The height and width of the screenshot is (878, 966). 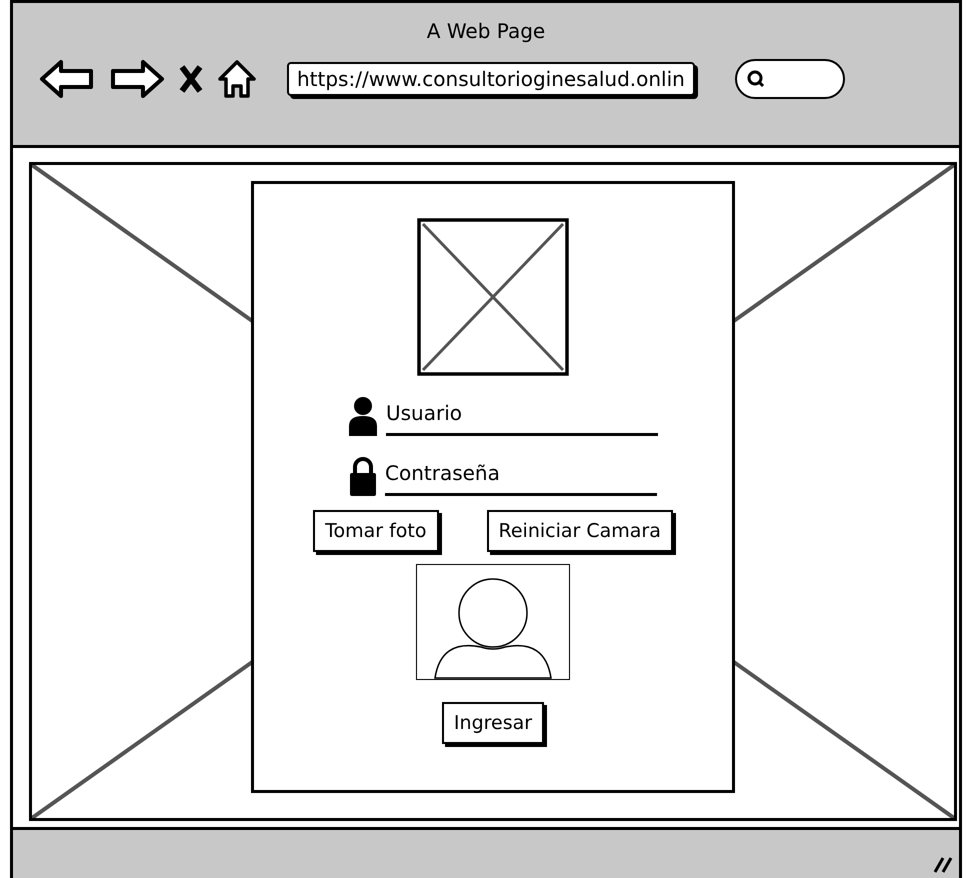 What do you see at coordinates (67, 79) in the screenshot?
I see `back-arrow-icon` at bounding box center [67, 79].